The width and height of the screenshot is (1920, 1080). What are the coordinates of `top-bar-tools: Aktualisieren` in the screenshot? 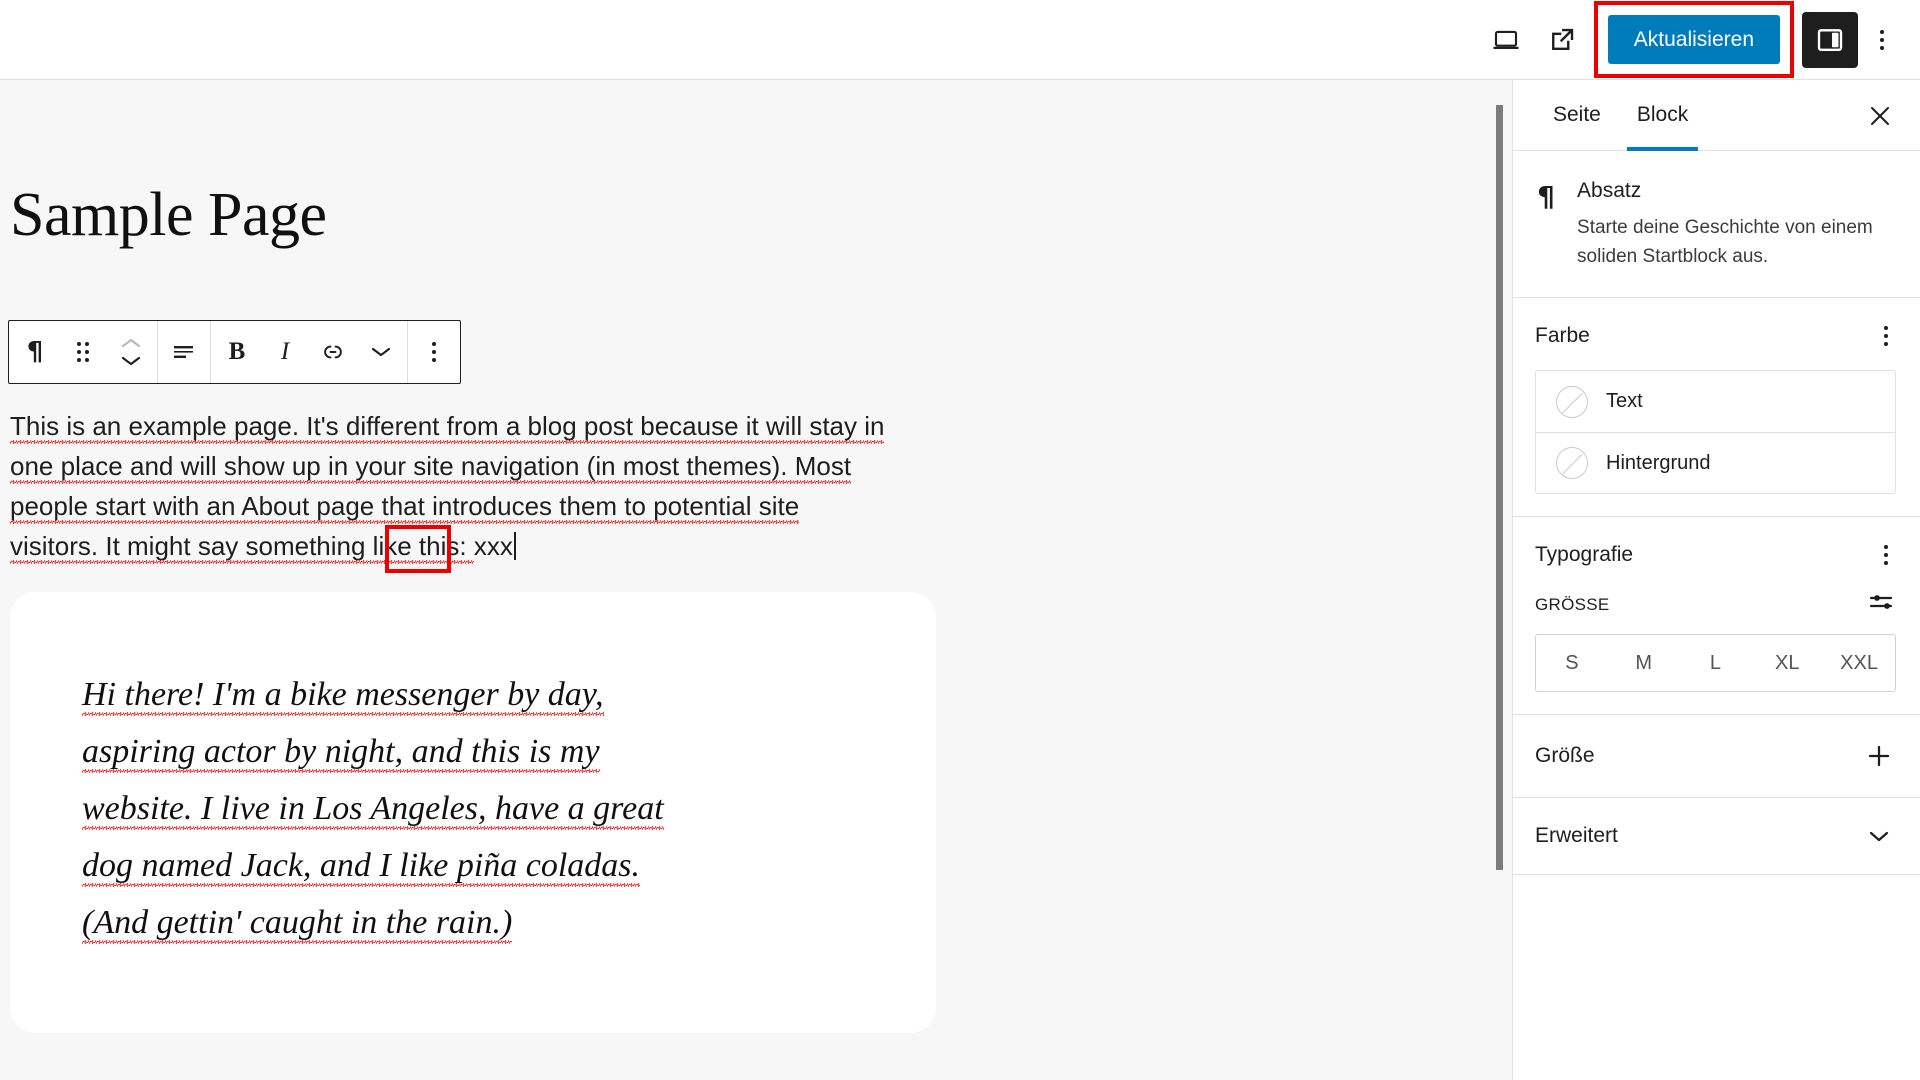 It's located at (1692, 39).